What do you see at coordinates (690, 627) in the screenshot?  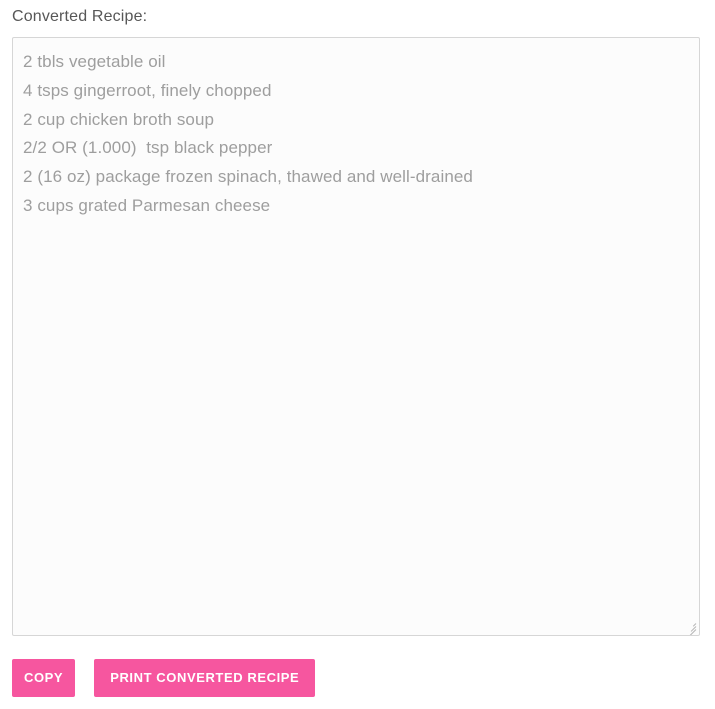 I see `resize-handle-icon` at bounding box center [690, 627].